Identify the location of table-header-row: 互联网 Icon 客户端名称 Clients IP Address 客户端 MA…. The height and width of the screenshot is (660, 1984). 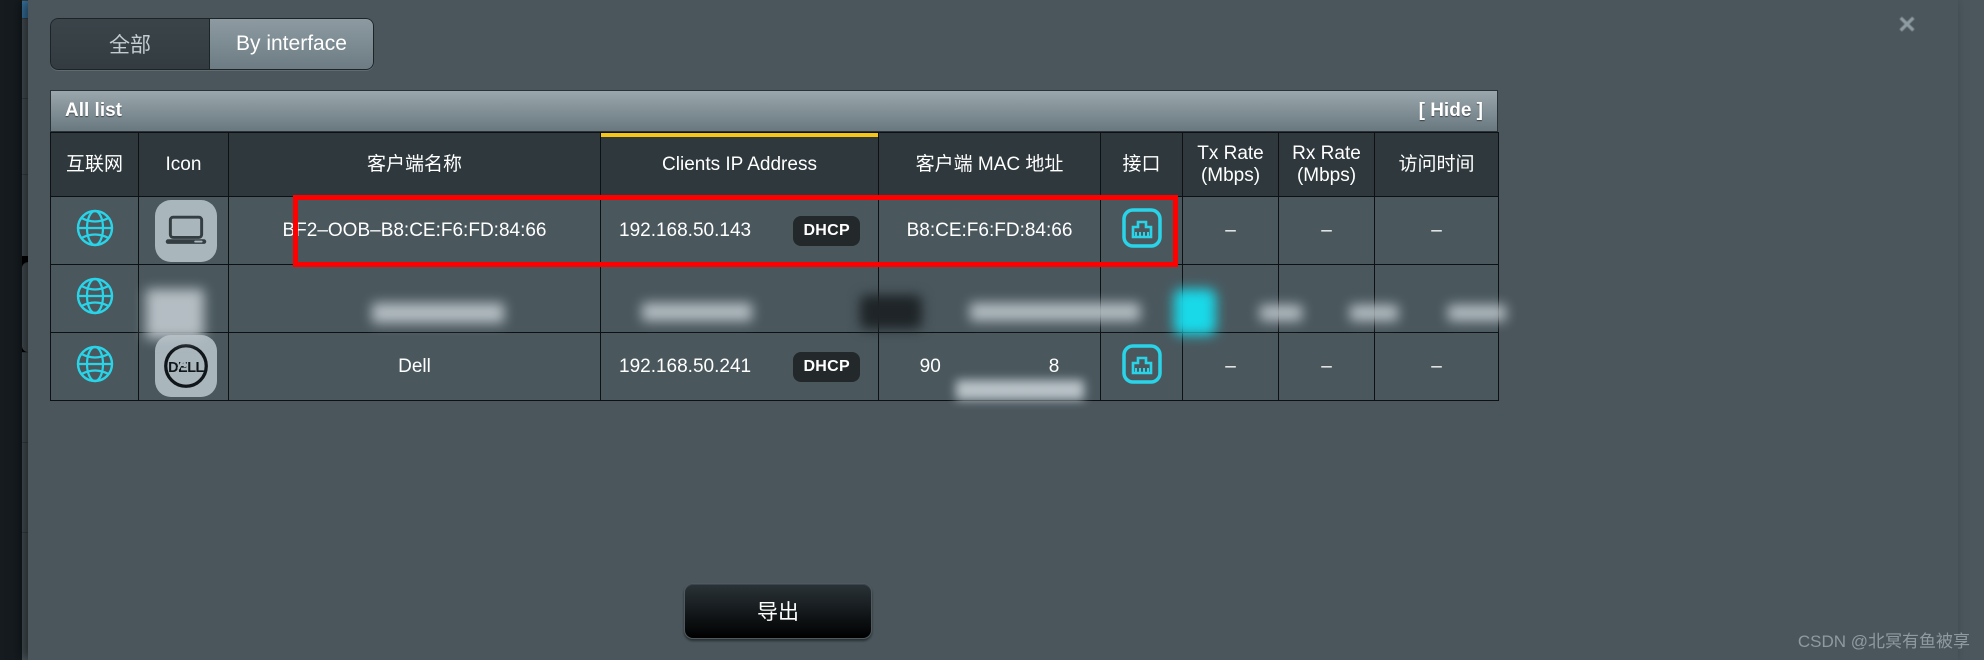
(774, 164).